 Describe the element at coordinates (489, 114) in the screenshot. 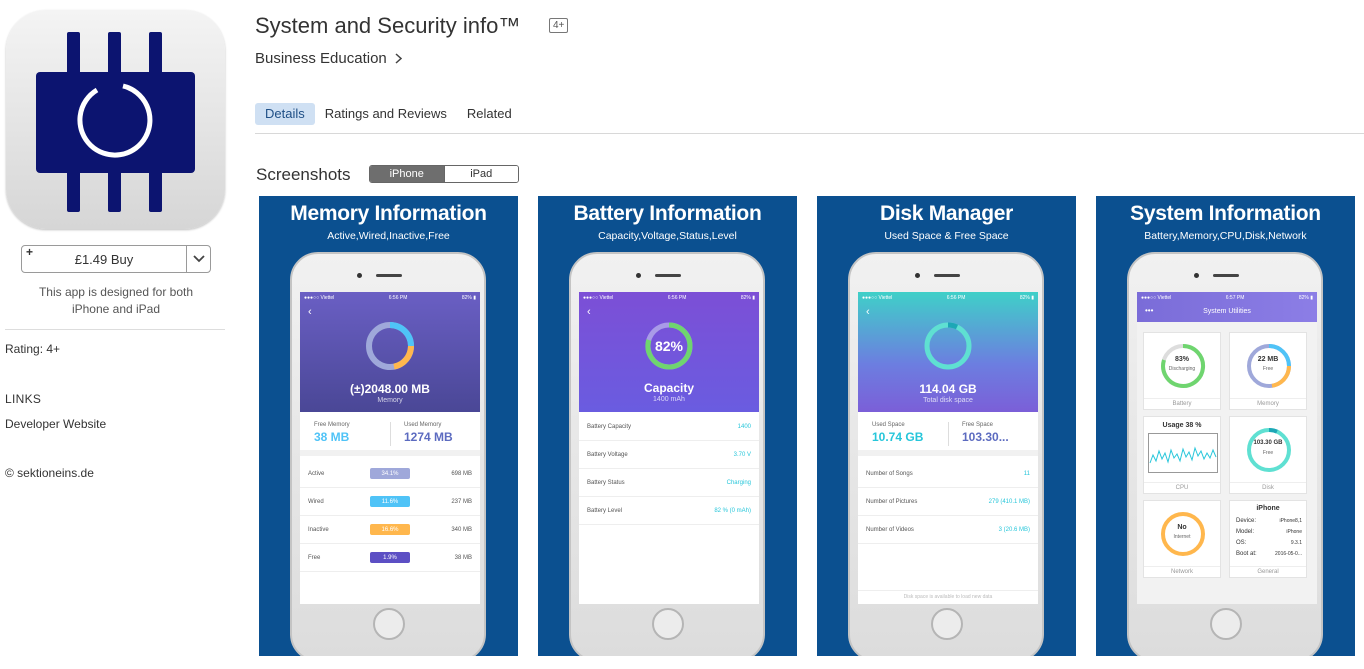

I see `tab-related: Related` at that location.